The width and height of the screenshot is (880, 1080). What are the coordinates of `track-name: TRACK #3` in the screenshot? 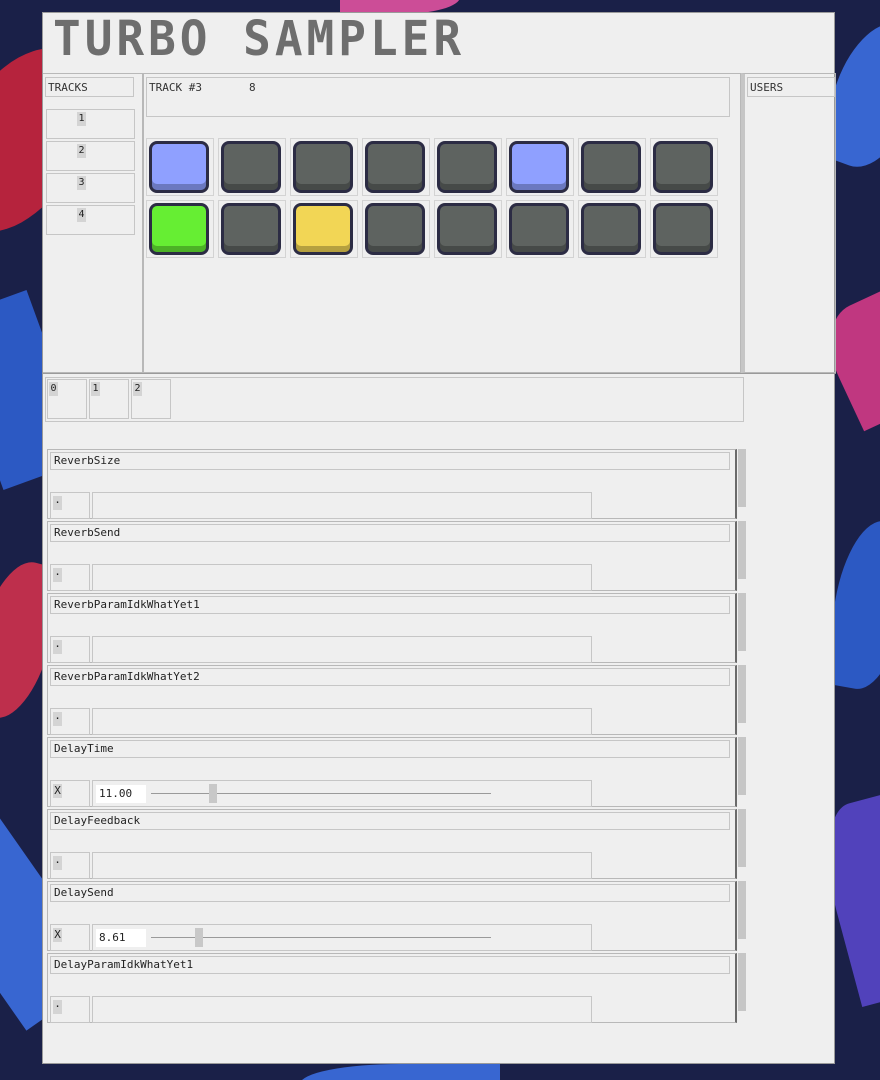 It's located at (175, 87).